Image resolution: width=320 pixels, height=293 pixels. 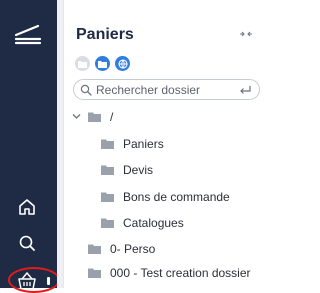 I want to click on folder-search, so click(x=166, y=89).